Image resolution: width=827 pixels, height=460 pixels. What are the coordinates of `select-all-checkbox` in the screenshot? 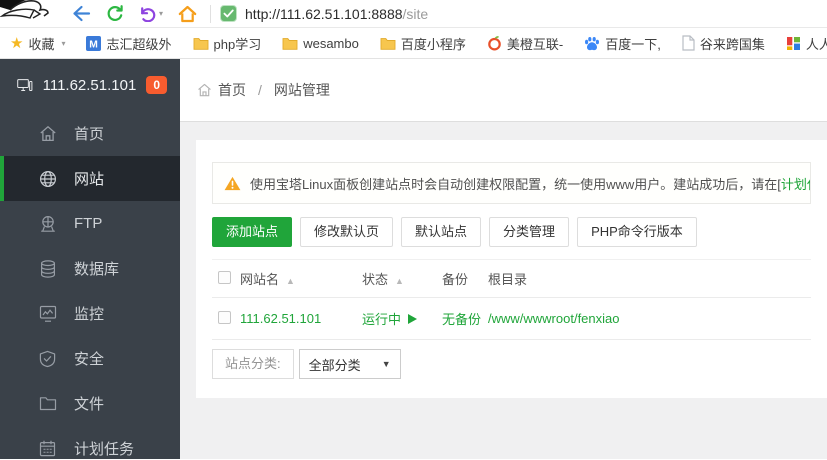 It's located at (224, 277).